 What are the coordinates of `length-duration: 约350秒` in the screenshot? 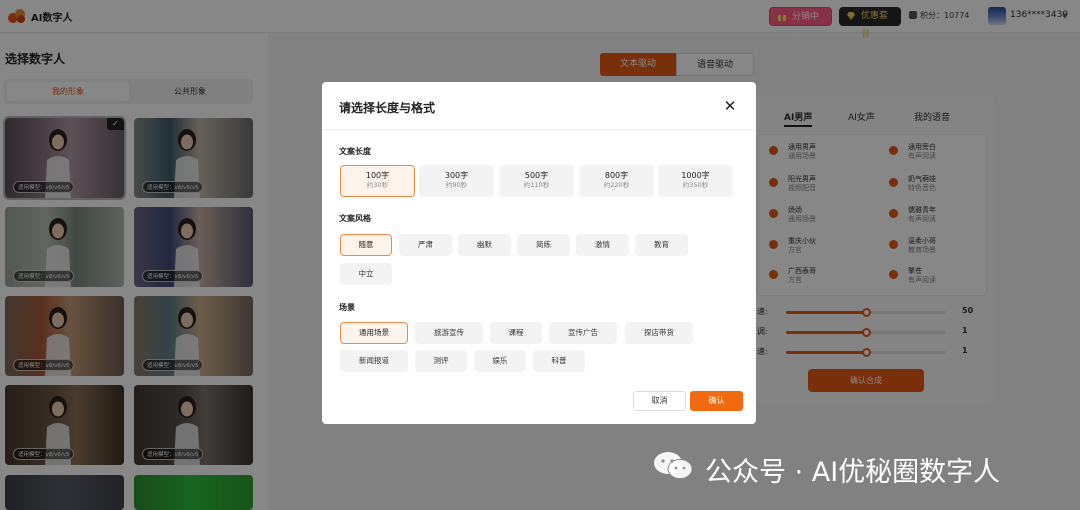 It's located at (695, 185).